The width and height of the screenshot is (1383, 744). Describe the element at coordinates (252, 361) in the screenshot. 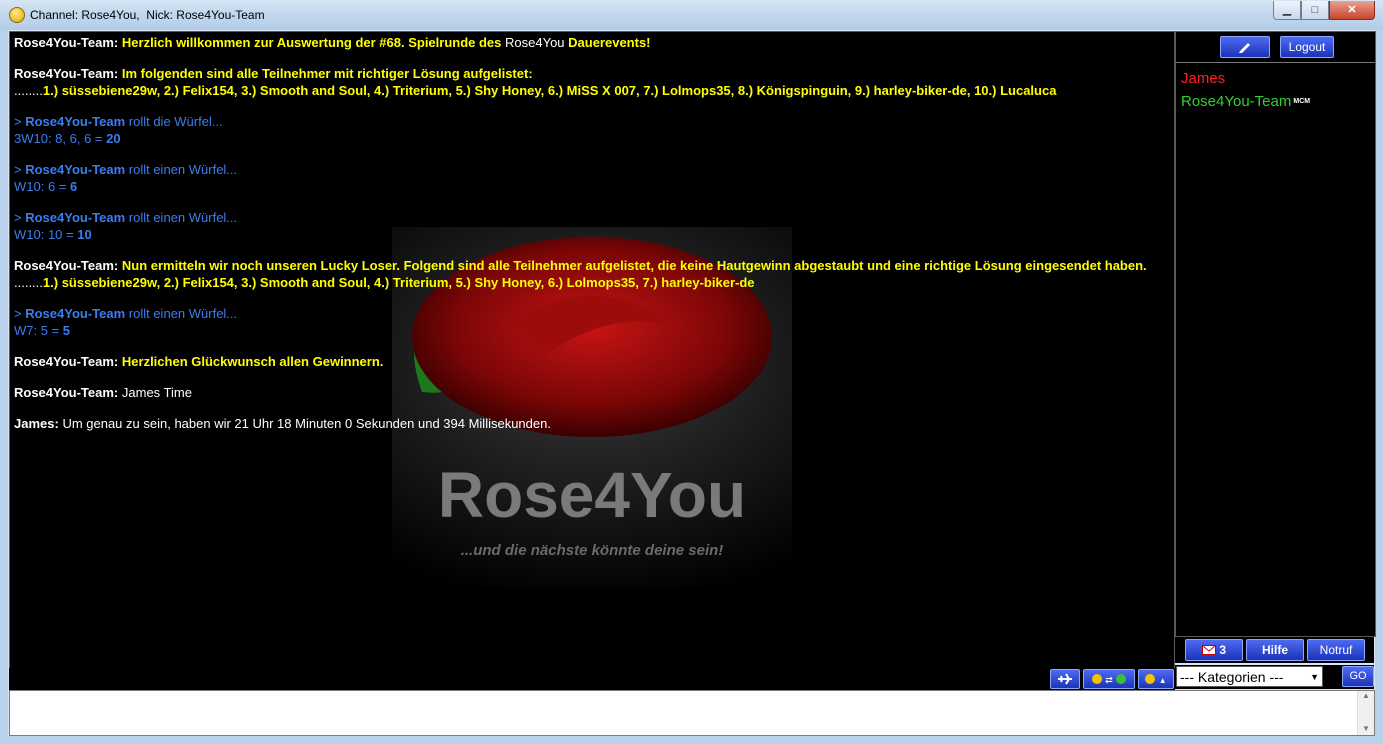

I see `message-text: Herzlichen Glückwunsch allen Gewinnern.` at that location.